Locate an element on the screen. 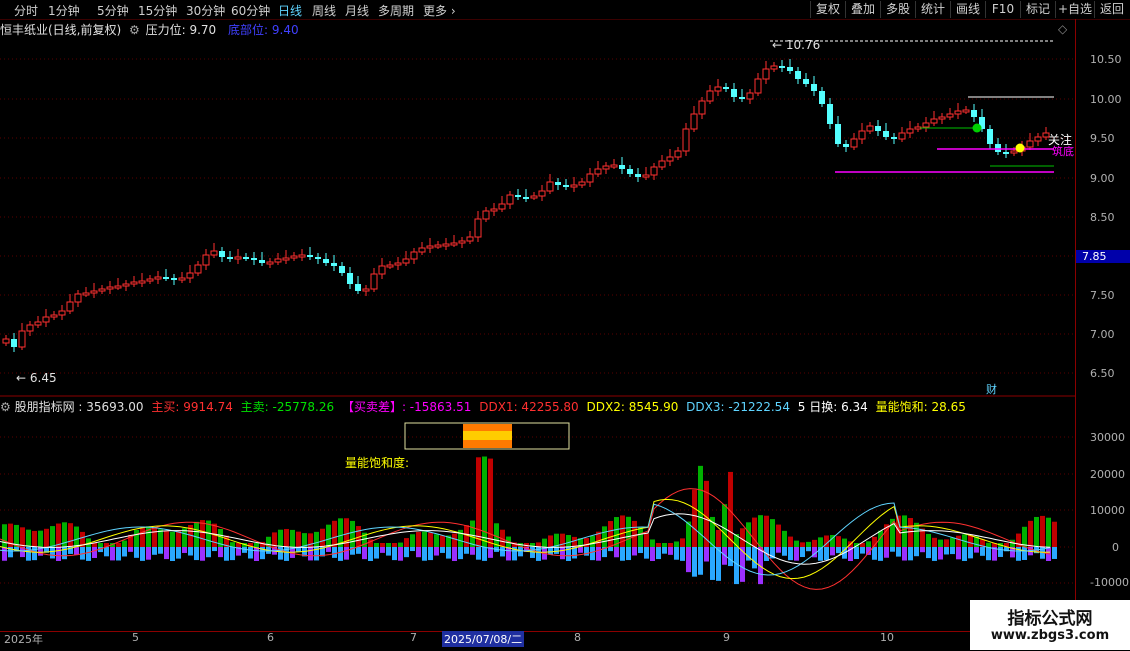 The height and width of the screenshot is (651, 1130). tab-1min: 1分钟 is located at coordinates (64, 10).